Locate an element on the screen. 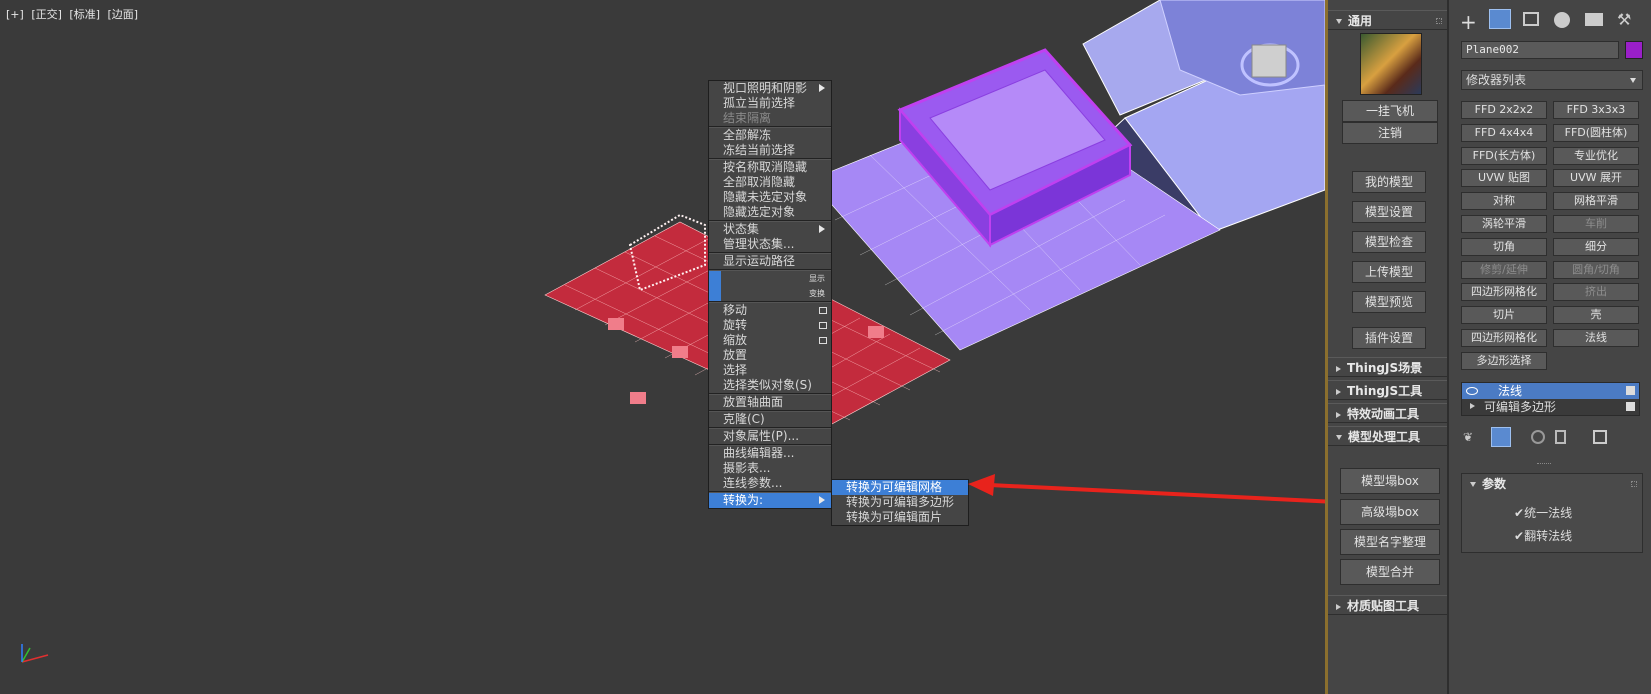 This screenshot has height=694, width=1651. menu-item: 冻结当前选择 is located at coordinates (770, 150).